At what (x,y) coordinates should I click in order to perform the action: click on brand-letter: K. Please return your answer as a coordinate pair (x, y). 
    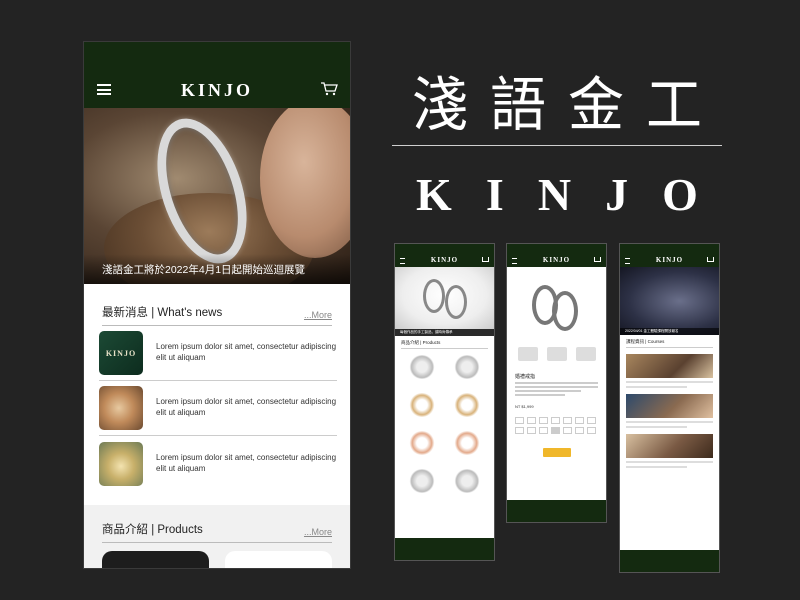
    Looking at the image, I should click on (434, 194).